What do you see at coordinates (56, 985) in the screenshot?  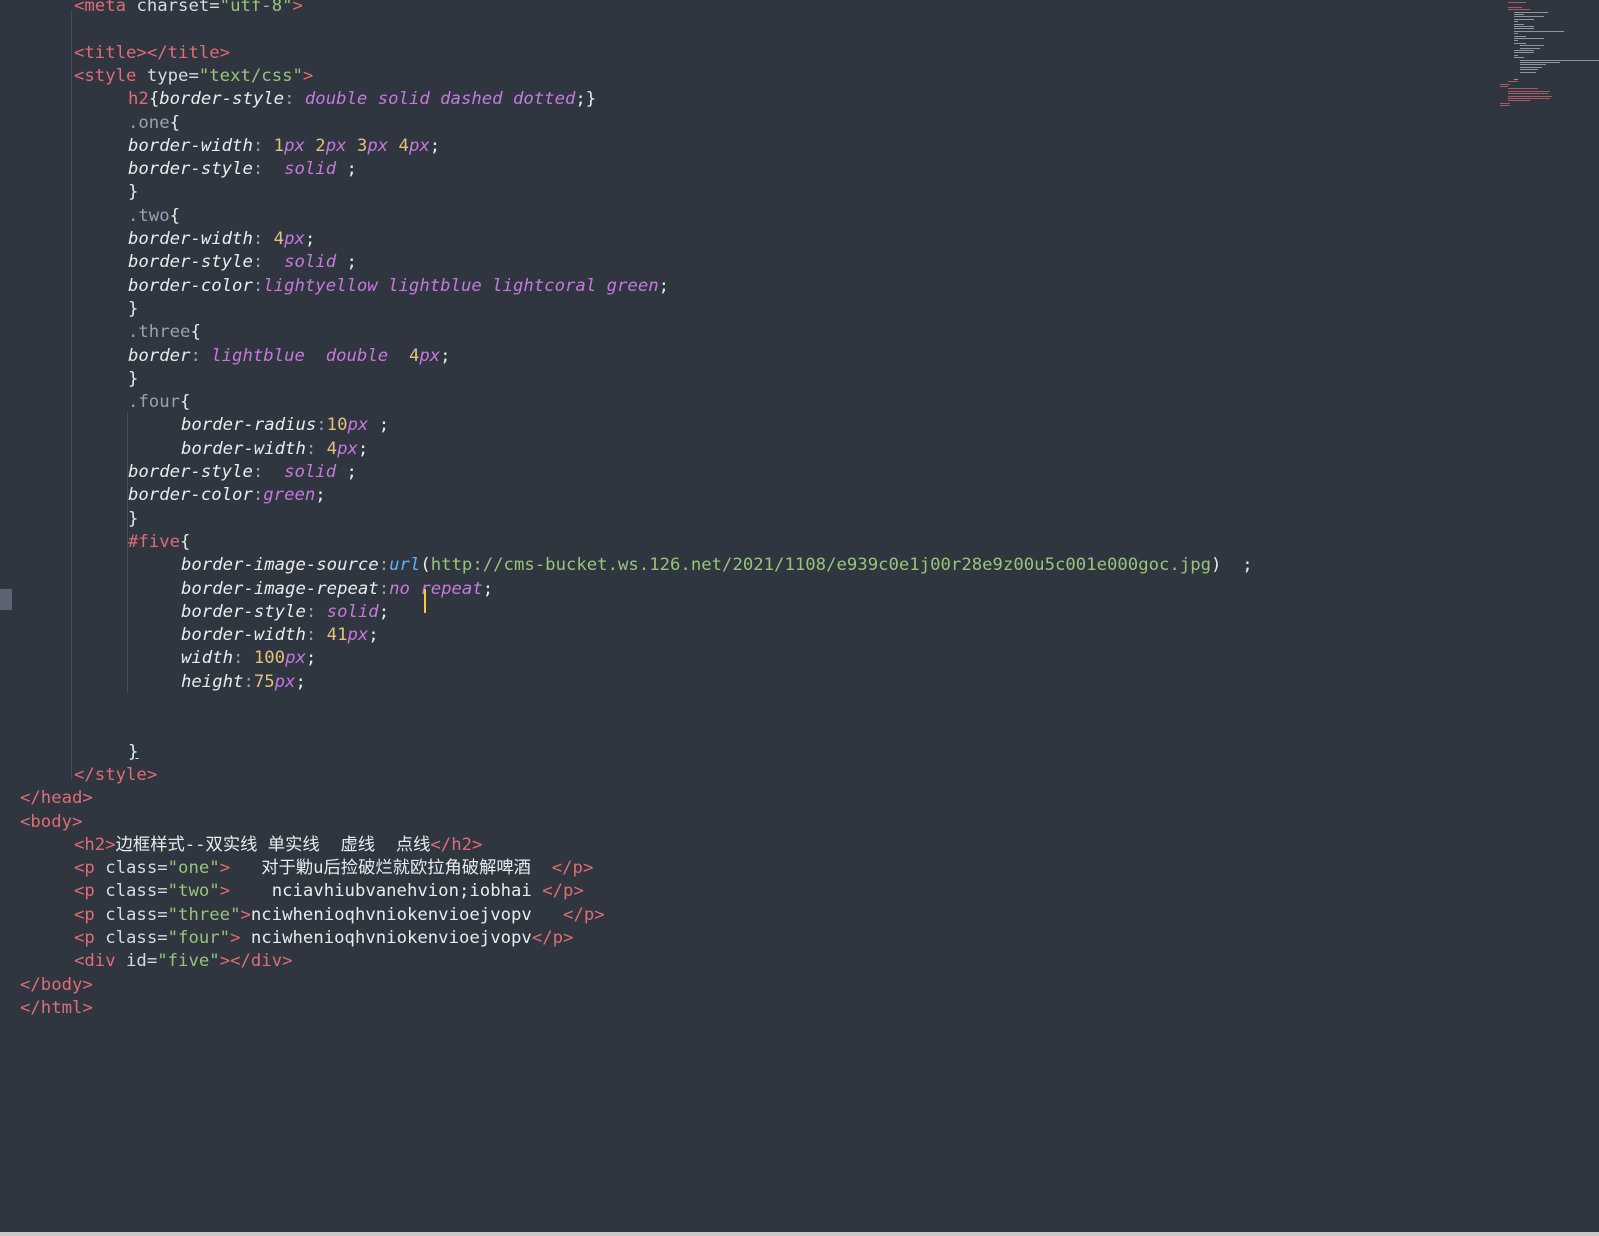 I see `code-line: </body>` at bounding box center [56, 985].